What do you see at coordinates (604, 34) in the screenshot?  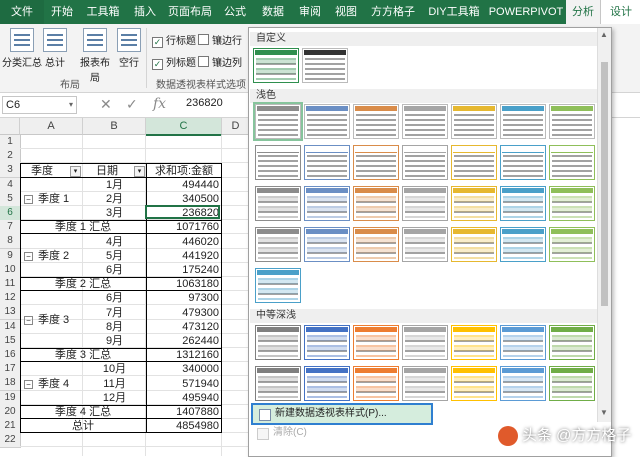 I see `scroll-up-icon: ▲` at bounding box center [604, 34].